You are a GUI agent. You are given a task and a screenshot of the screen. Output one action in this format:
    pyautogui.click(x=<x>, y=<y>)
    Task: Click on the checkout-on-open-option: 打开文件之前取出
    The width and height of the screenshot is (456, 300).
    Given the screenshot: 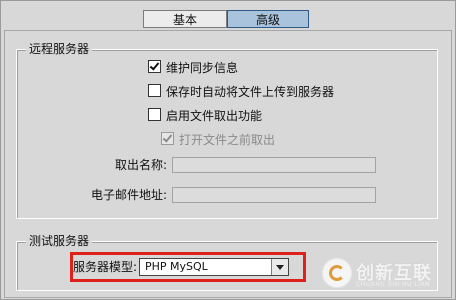 What is the action you would take?
    pyautogui.click(x=218, y=140)
    